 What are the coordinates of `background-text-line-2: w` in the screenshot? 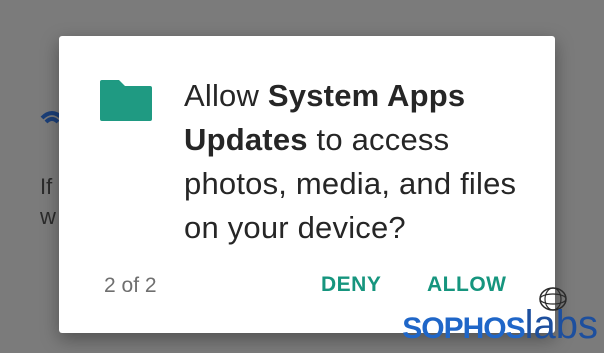 It's located at (48, 216).